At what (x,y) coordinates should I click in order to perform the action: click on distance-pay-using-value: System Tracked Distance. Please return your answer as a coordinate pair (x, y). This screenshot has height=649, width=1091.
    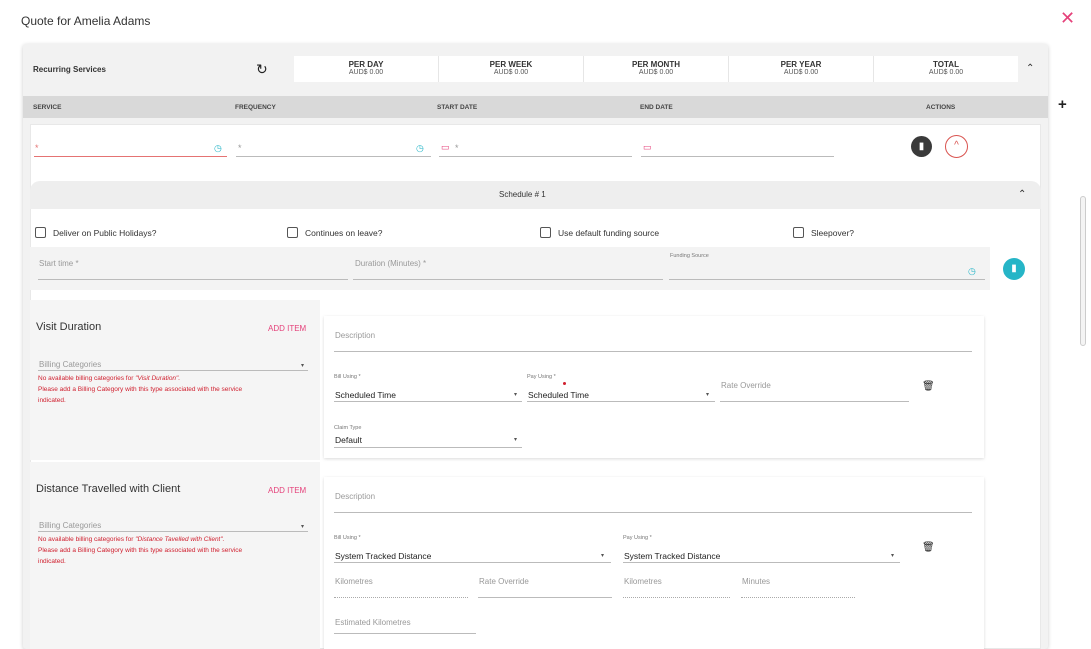
    Looking at the image, I should click on (672, 556).